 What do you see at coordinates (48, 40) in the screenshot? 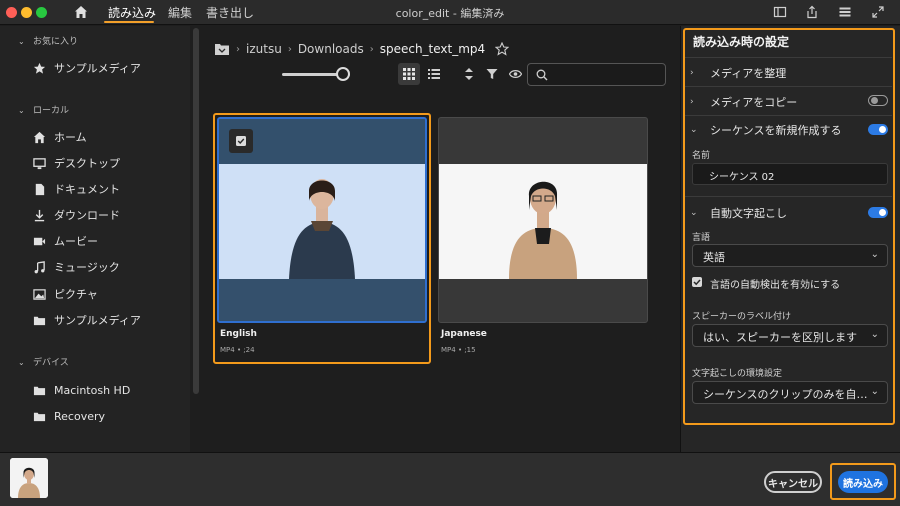
I see `favorites-header: ⌄ お気に入り` at bounding box center [48, 40].